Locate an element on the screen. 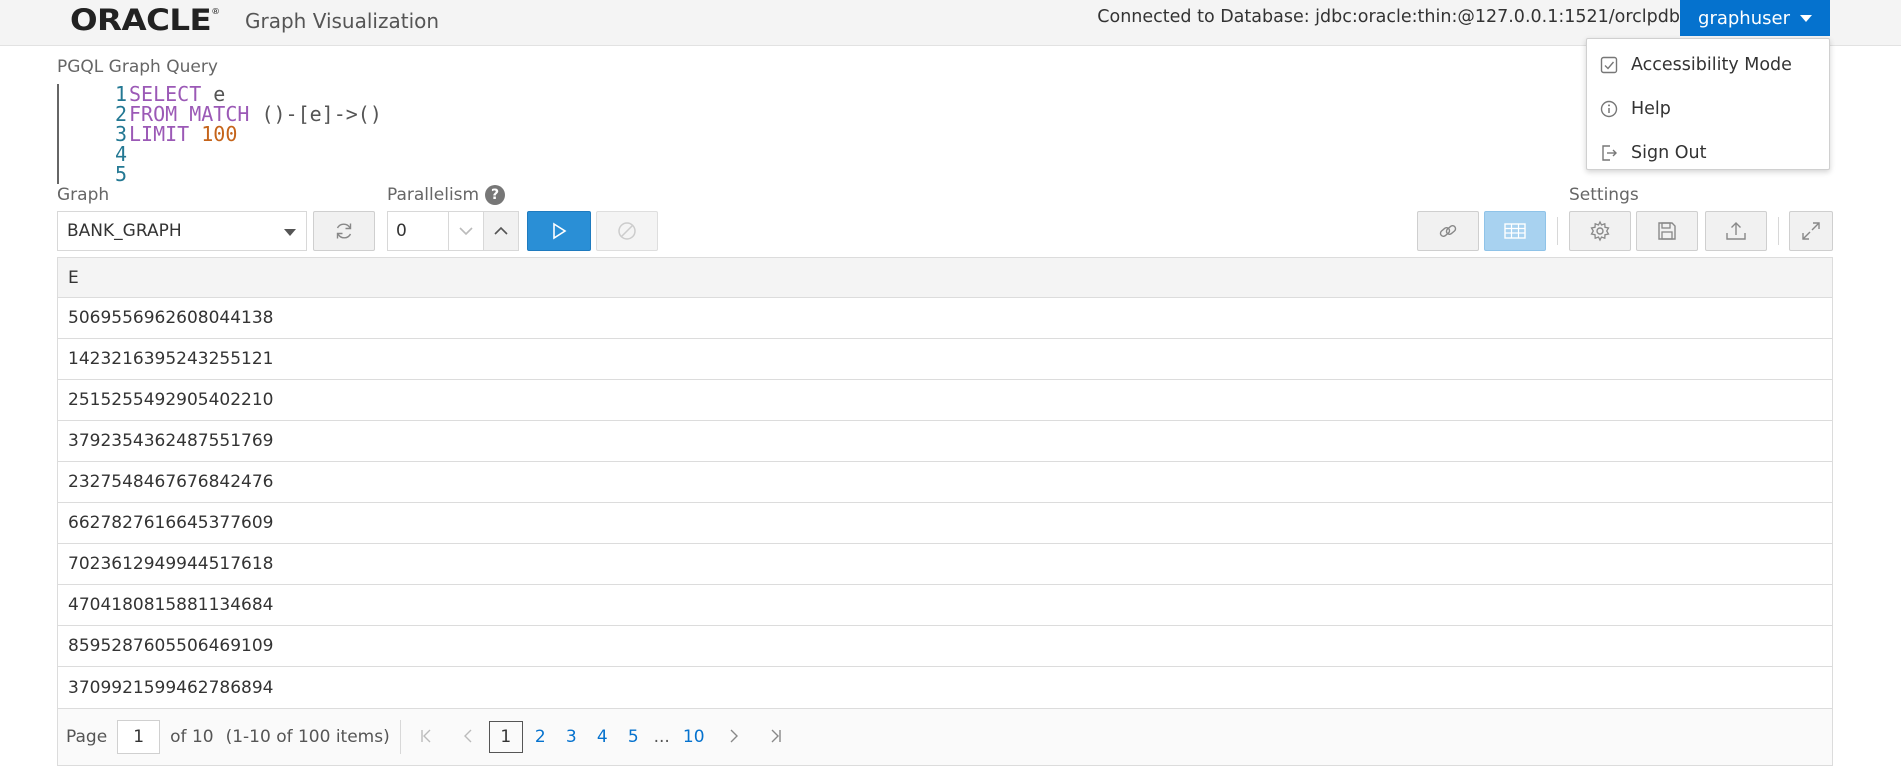  info-icon is located at coordinates (1609, 109).